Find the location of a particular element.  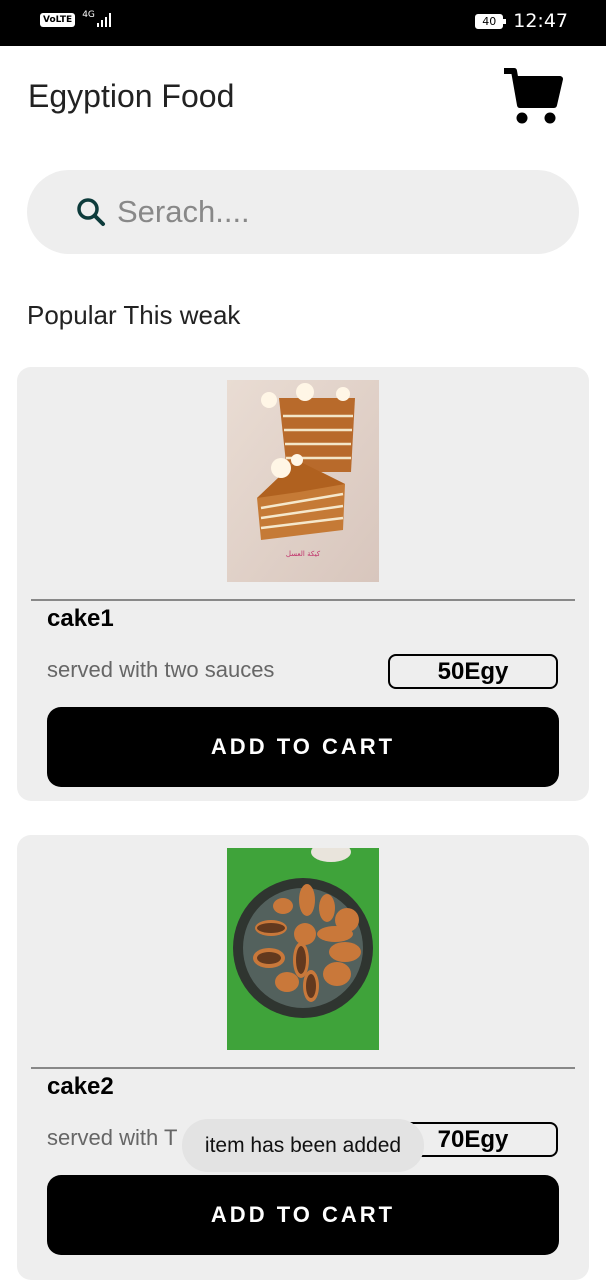

status-right: 40 12:47 is located at coordinates (521, 21).